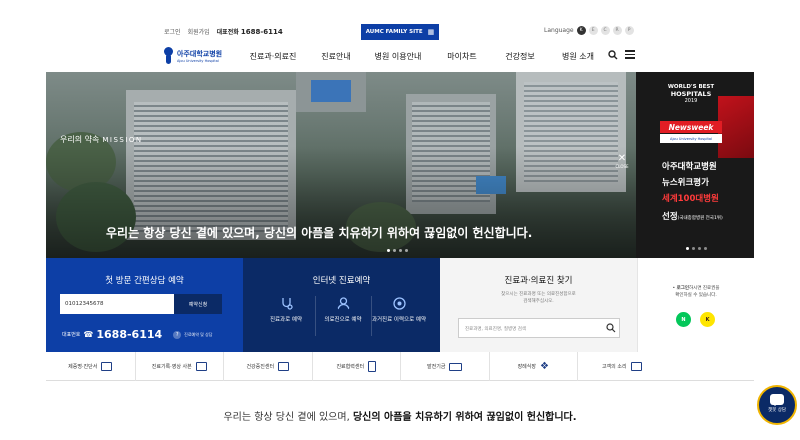 The height and width of the screenshot is (440, 800). What do you see at coordinates (538, 294) in the screenshot?
I see `find-doctor-desc-1: 찾으시는 진료과명 또는 의료진성함으로` at bounding box center [538, 294].